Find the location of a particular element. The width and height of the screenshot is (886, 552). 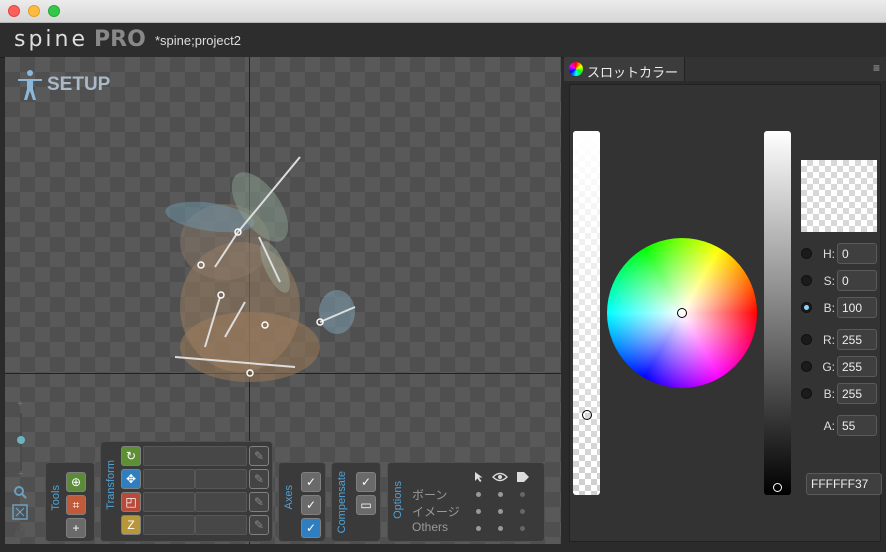

mode-radio-blue is located at coordinates (806, 393).